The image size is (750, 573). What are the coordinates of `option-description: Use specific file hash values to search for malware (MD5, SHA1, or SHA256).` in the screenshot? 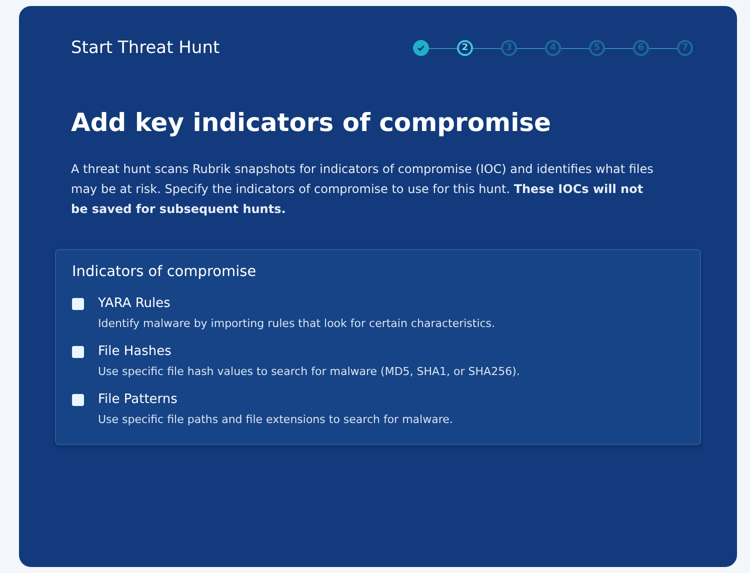 It's located at (309, 371).